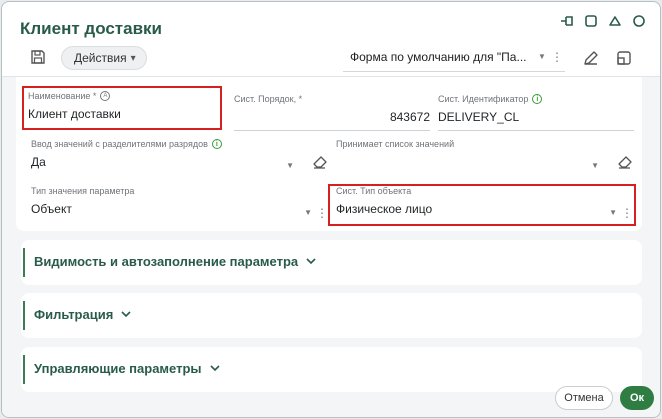 The image size is (662, 419). What do you see at coordinates (133, 58) in the screenshot?
I see `chevron-down-icon: ▾` at bounding box center [133, 58].